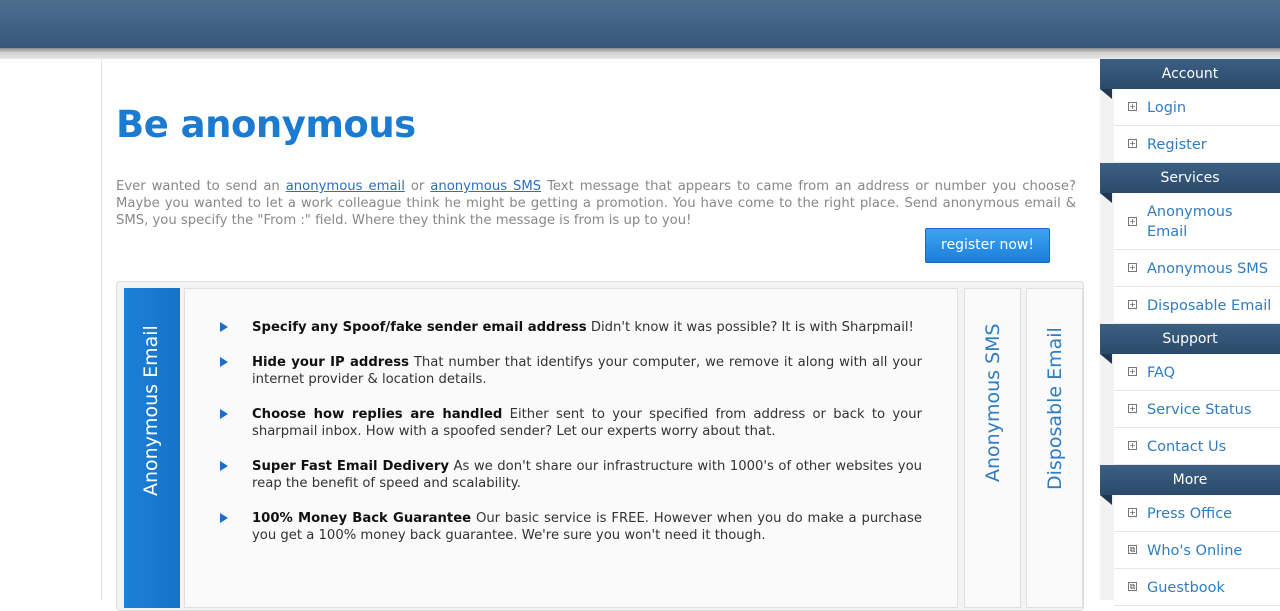 The height and width of the screenshot is (611, 1280). I want to click on tab-disposable-email: Disposable Email, so click(1054, 448).